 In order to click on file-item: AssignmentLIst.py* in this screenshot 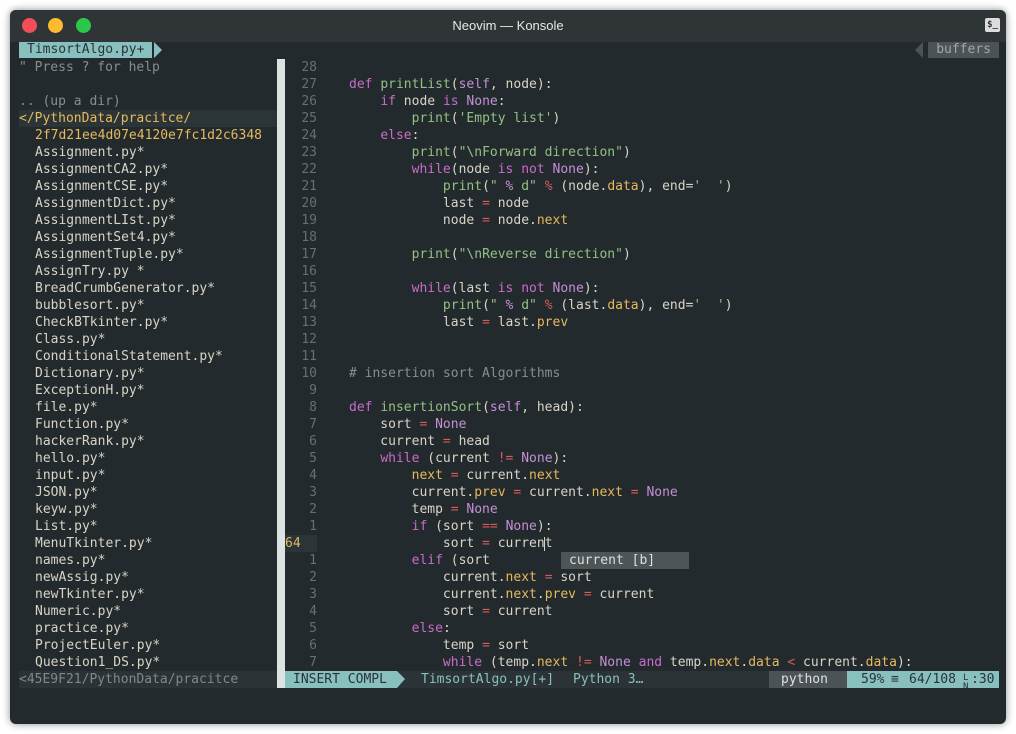, I will do `click(105, 220)`.